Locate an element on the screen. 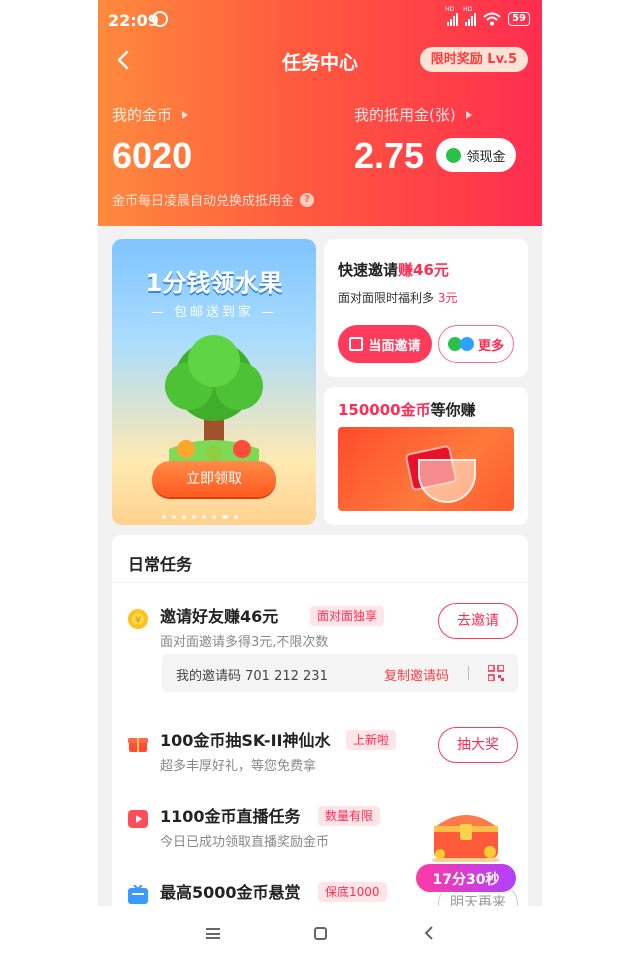 This screenshot has width=640, height=960. coin-card-title: 150000金币等你赚 is located at coordinates (407, 410).